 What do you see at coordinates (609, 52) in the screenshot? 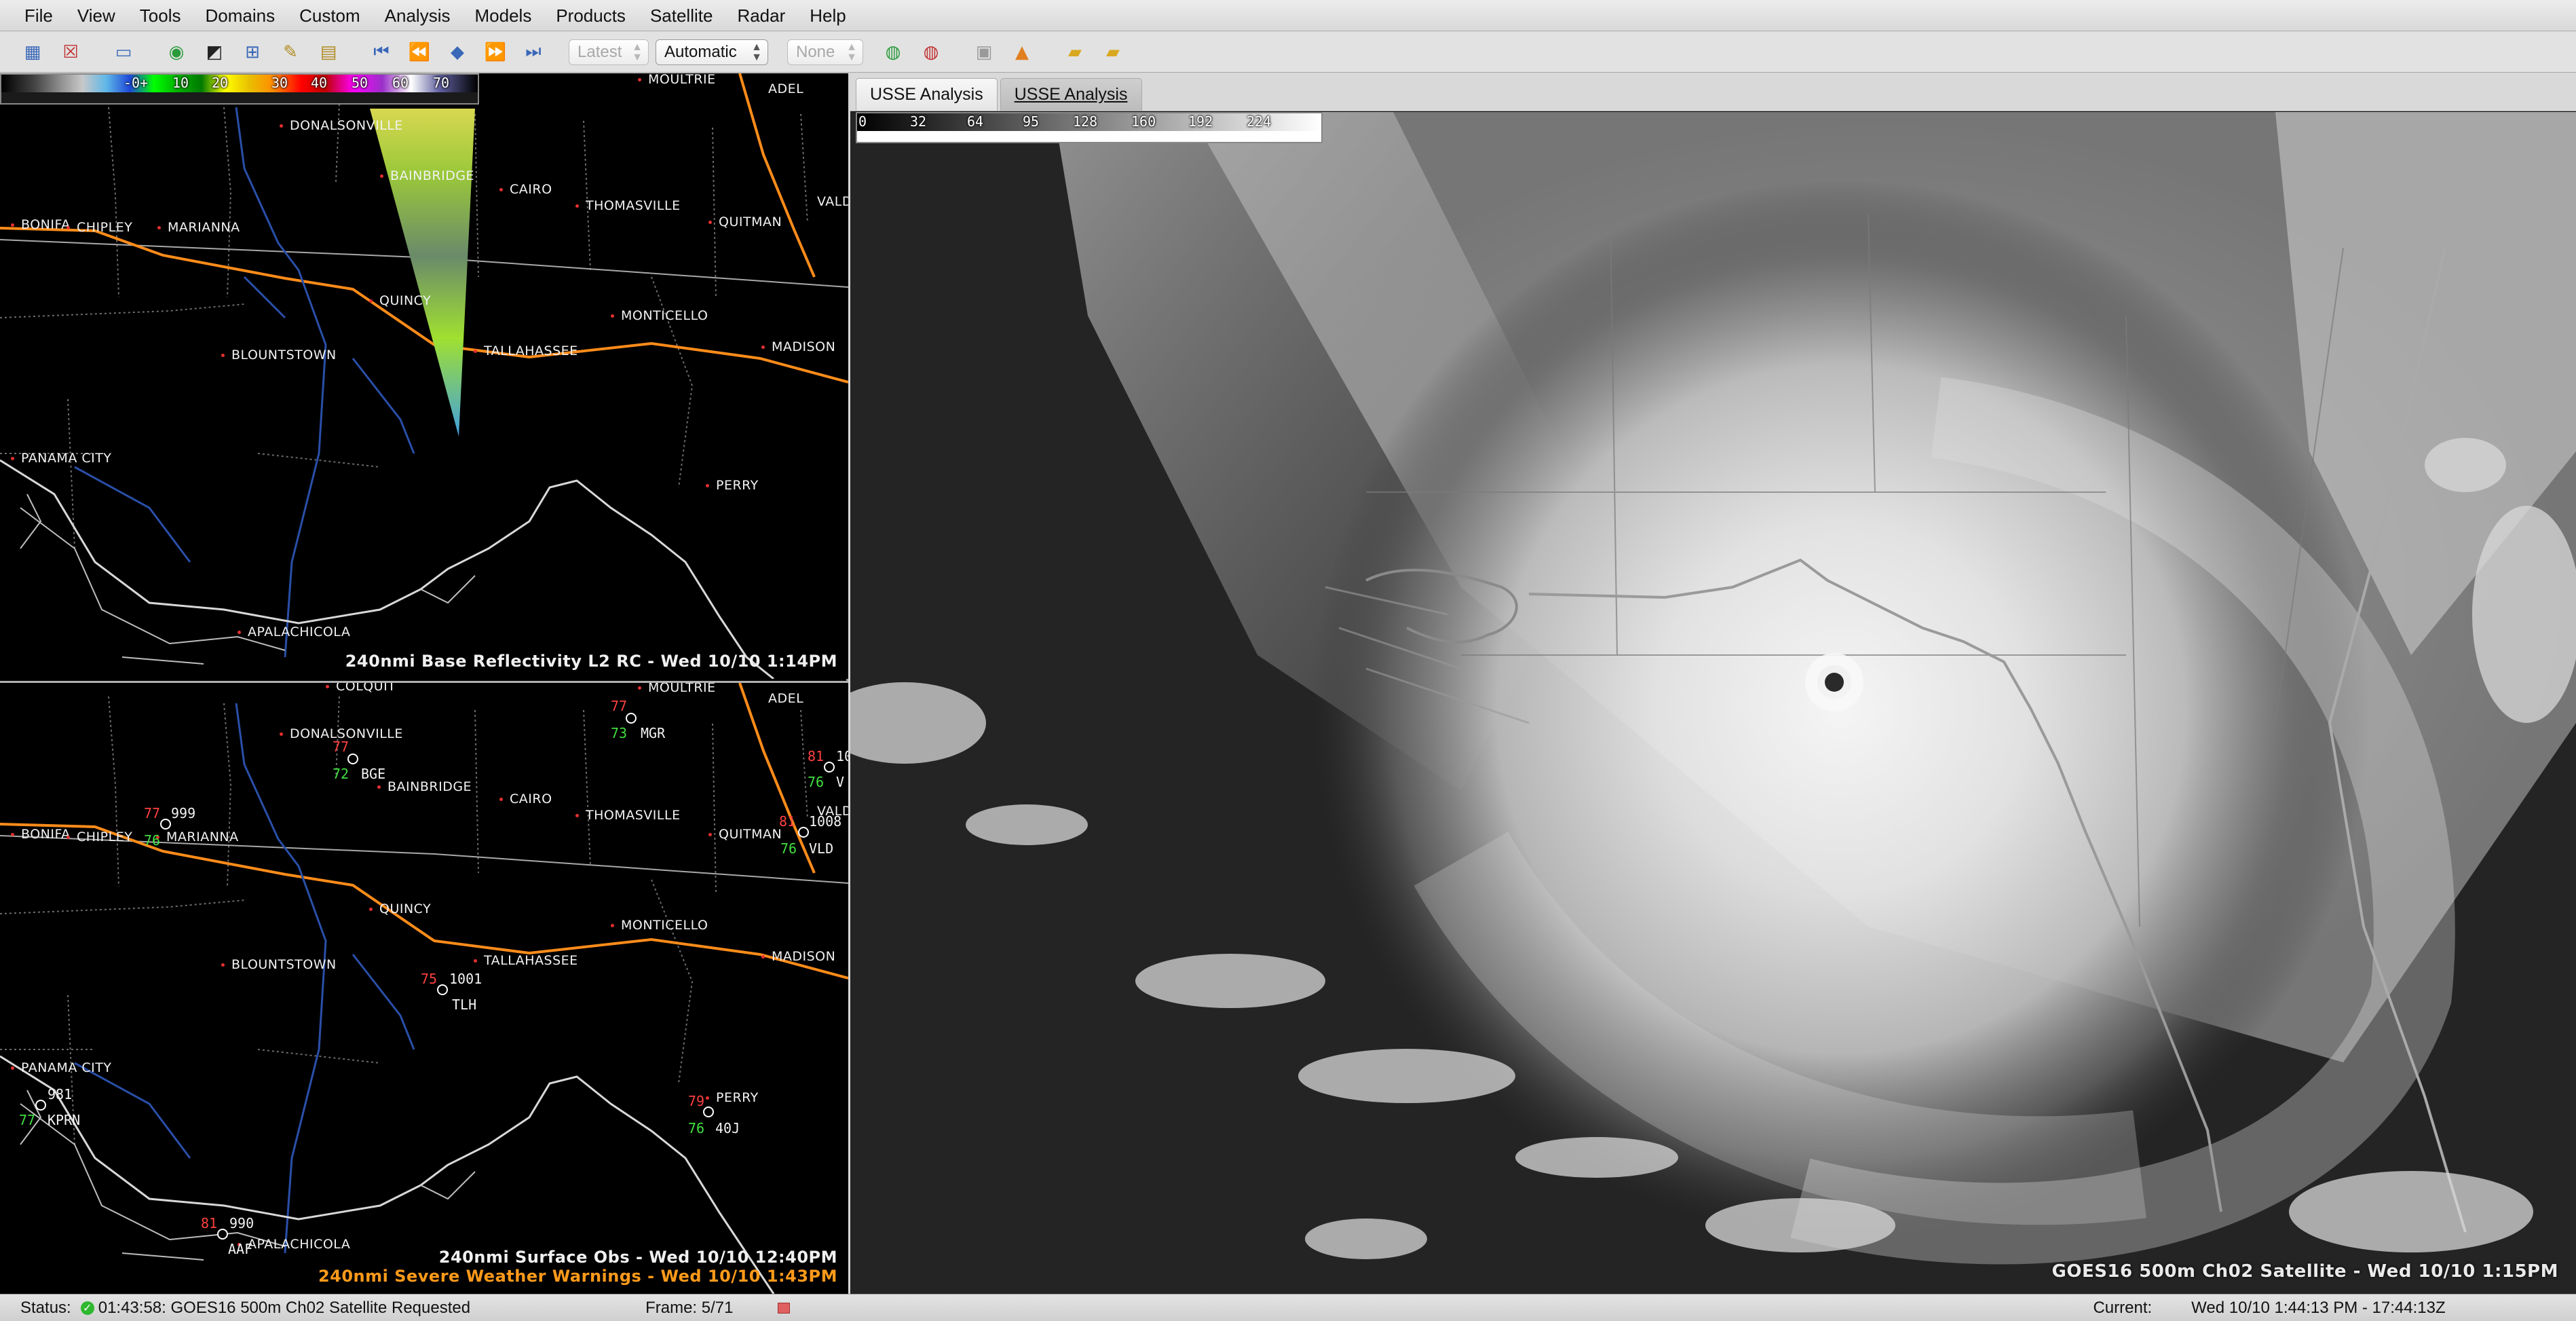
I see `frame-select: Latest ▲ ▼` at bounding box center [609, 52].